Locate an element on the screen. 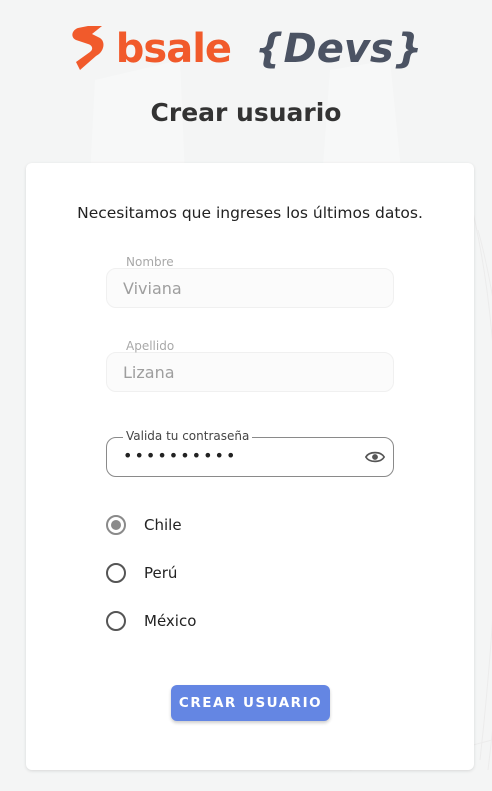 This screenshot has height=791, width=492. country-option-chile: Chile is located at coordinates (144, 525).